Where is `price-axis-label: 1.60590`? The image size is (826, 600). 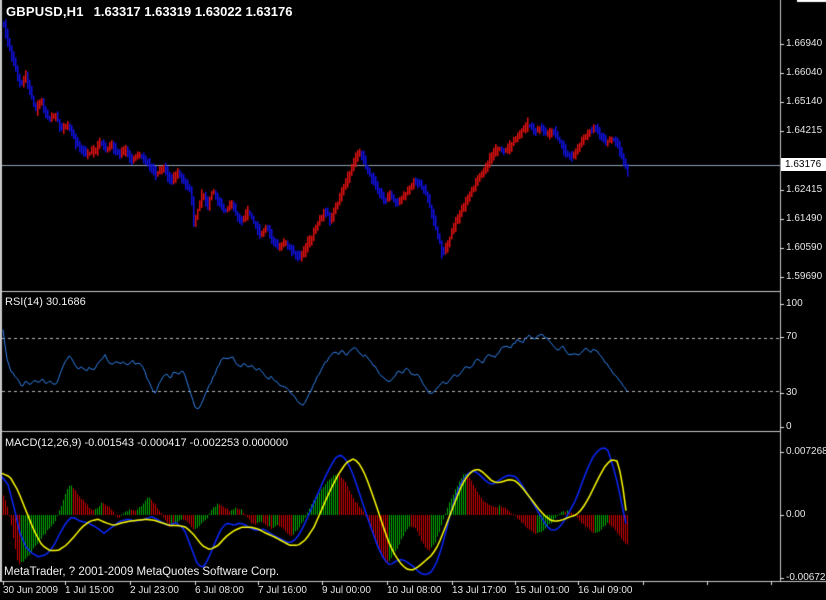
price-axis-label: 1.60590 is located at coordinates (804, 247).